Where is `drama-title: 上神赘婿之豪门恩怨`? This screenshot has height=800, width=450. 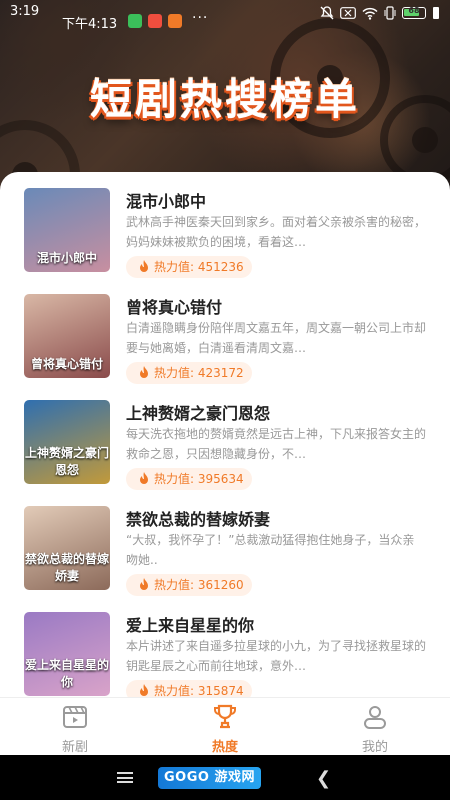 drama-title: 上神赘婿之豪门恩怨 is located at coordinates (198, 412).